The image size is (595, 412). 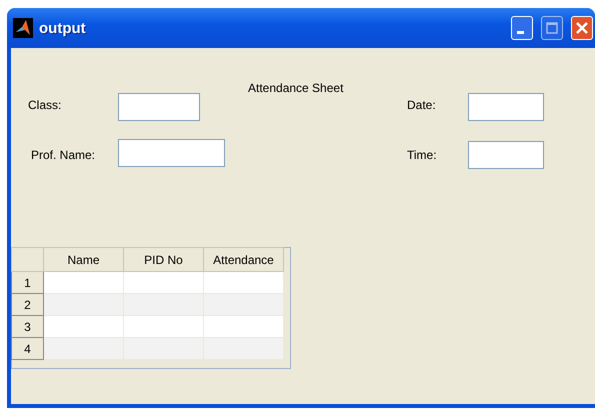 I want to click on close-icon, so click(x=582, y=28).